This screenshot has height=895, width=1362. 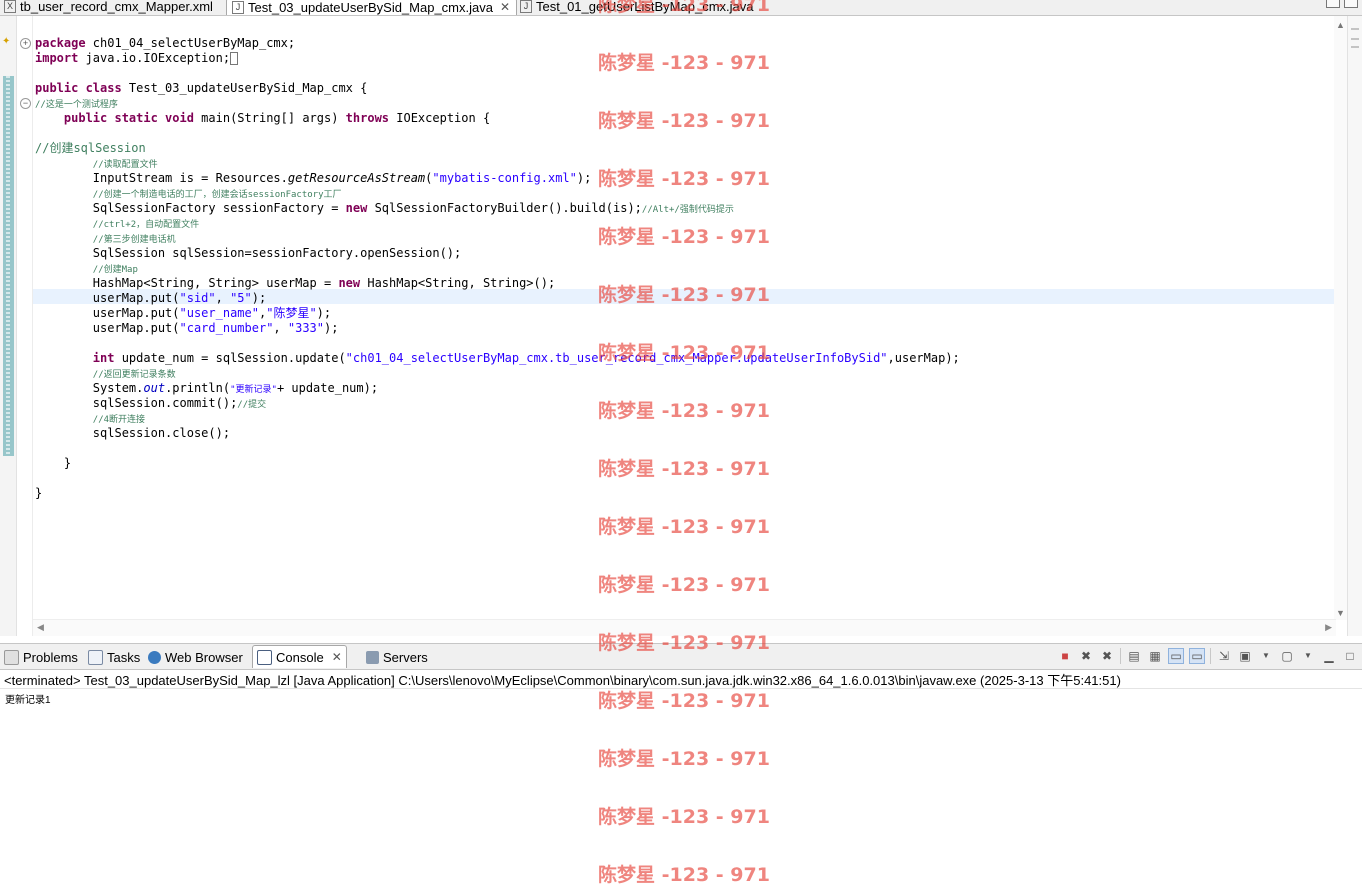 I want to click on problems-icon, so click(x=11, y=657).